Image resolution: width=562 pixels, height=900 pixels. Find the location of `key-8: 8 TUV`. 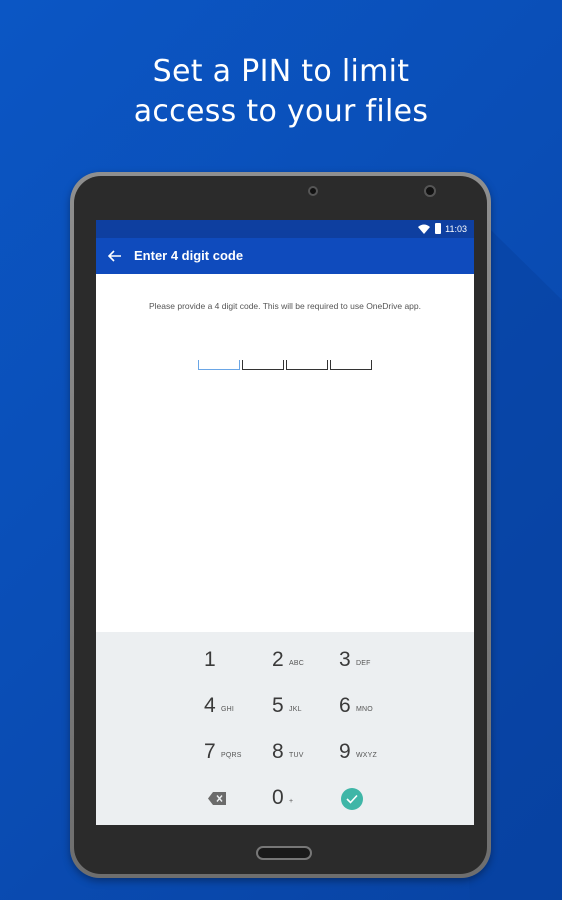

key-8: 8 TUV is located at coordinates (304, 754).